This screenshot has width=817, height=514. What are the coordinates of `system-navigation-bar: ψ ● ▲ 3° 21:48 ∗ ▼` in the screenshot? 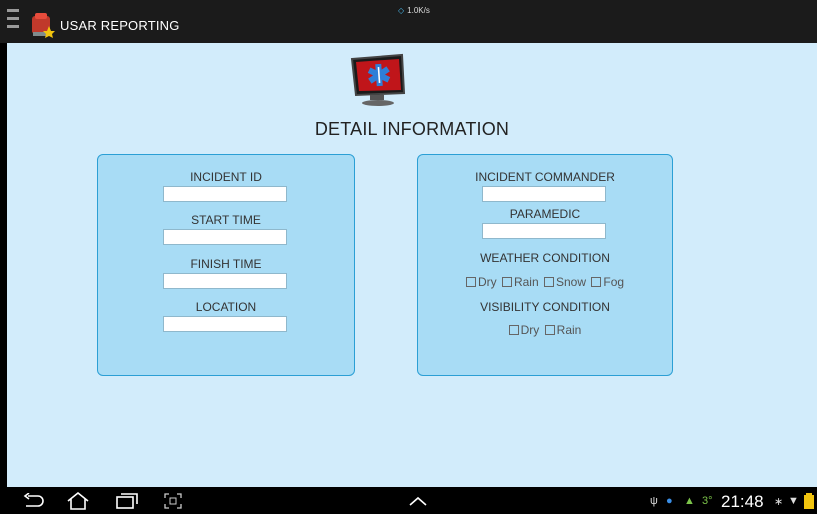 It's located at (408, 500).